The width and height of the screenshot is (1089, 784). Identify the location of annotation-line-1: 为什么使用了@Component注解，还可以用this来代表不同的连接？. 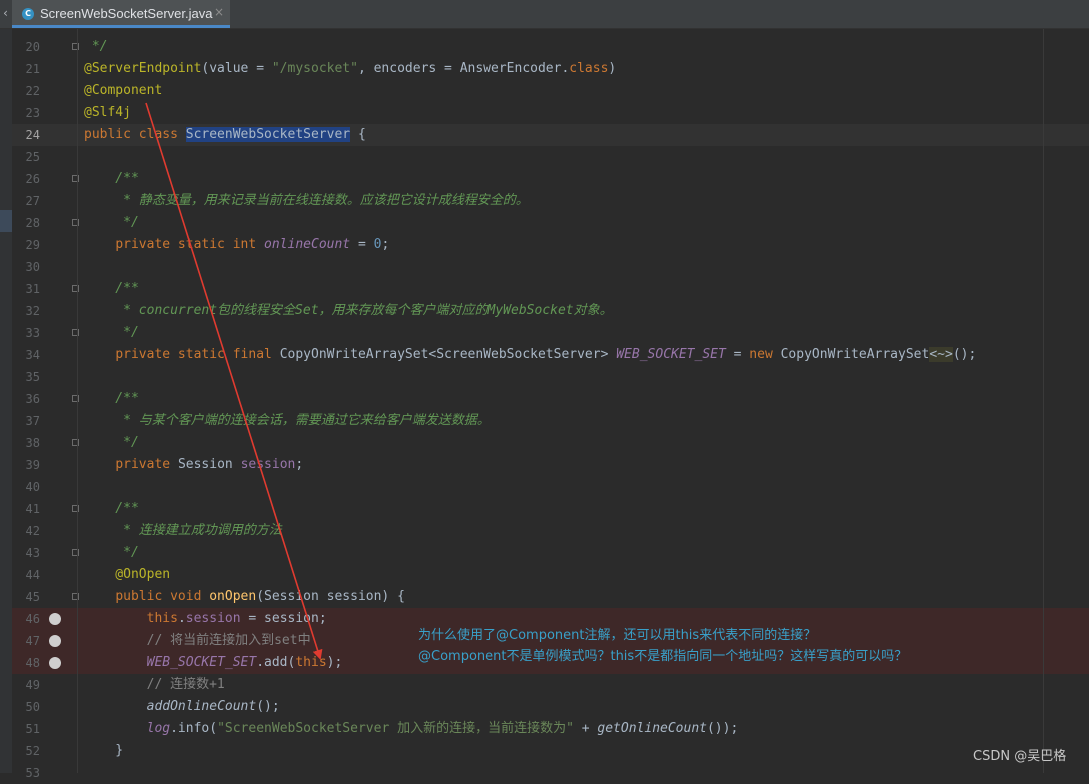
(617, 635).